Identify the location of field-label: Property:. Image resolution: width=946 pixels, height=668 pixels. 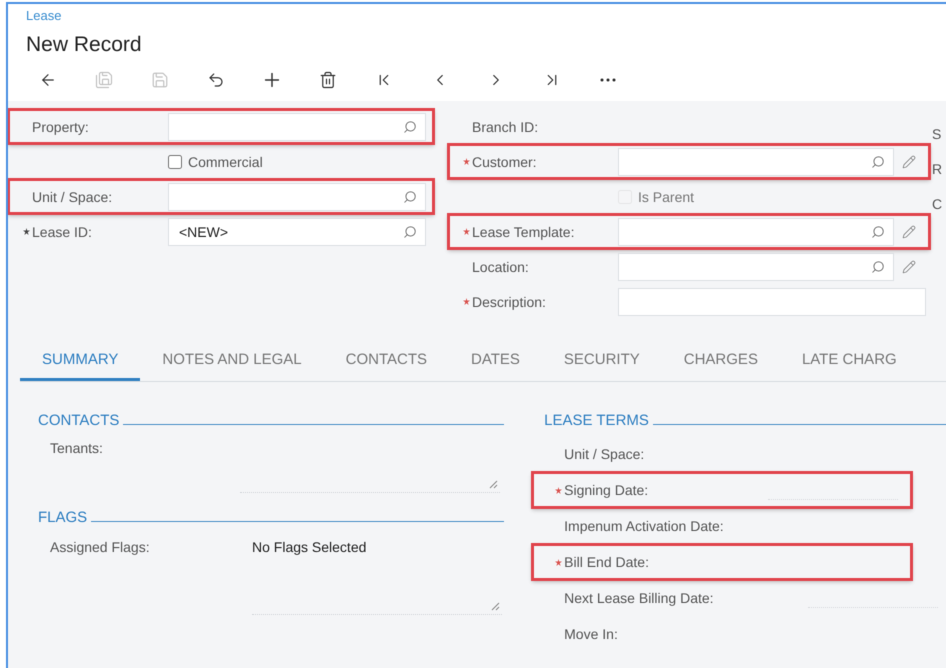
(60, 126).